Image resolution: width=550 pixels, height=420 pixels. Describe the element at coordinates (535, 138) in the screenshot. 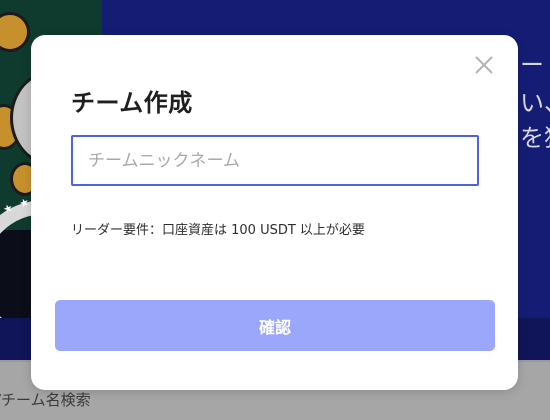

I see `banner-text-line: を獲` at that location.